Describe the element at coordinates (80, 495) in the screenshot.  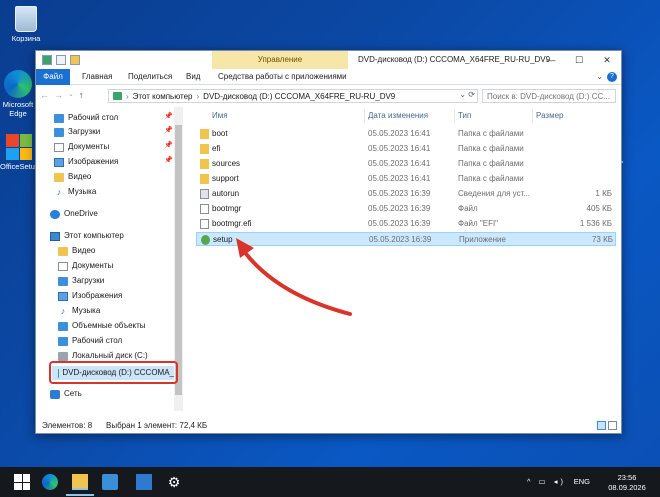
I see `active-app-indicator` at that location.